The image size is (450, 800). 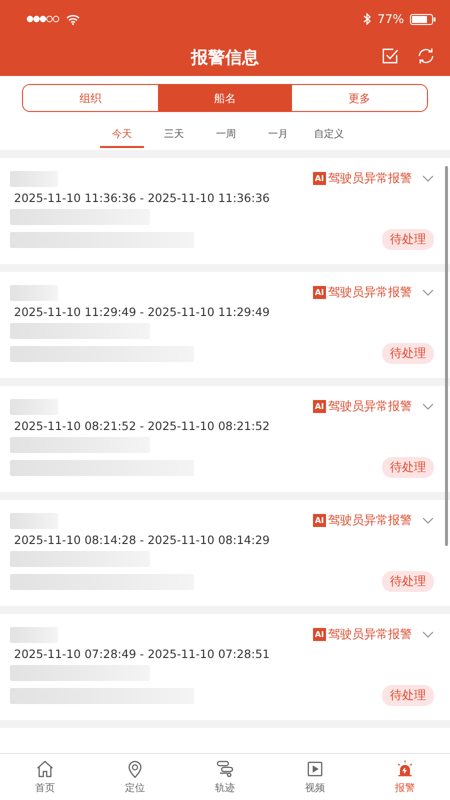 What do you see at coordinates (135, 777) in the screenshot?
I see `tab-bar-item: 定位` at bounding box center [135, 777].